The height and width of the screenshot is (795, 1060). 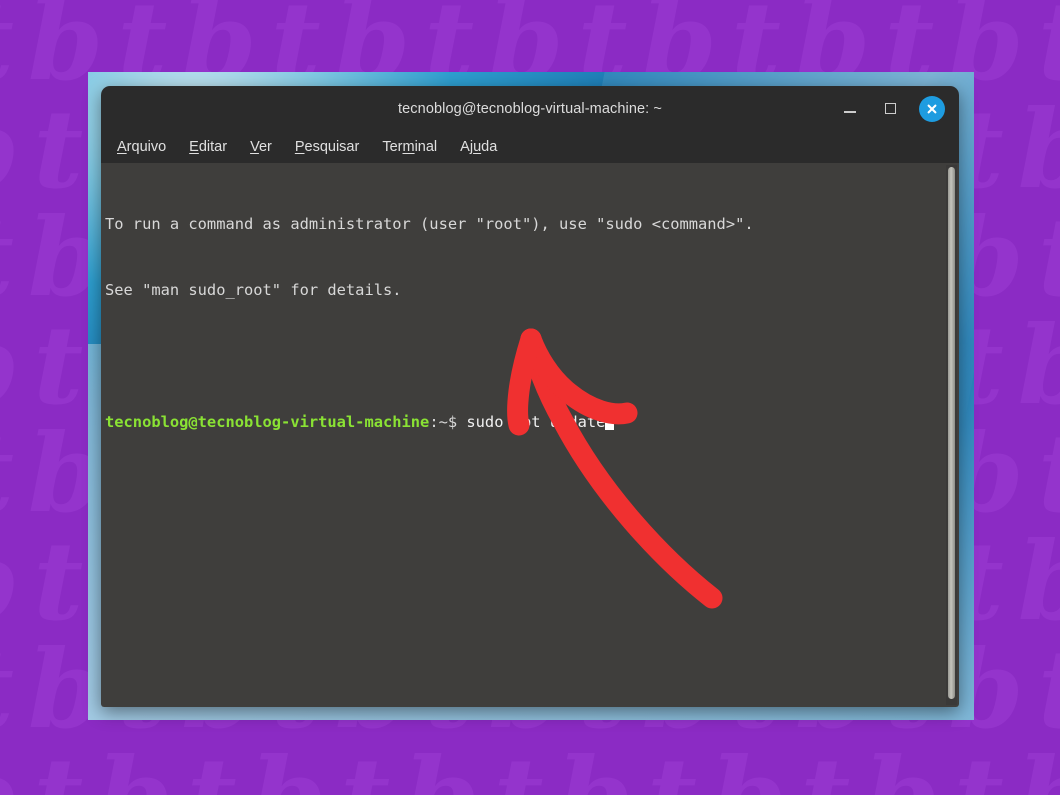 I want to click on menu-item-terminal: Terminal, so click(x=409, y=147).